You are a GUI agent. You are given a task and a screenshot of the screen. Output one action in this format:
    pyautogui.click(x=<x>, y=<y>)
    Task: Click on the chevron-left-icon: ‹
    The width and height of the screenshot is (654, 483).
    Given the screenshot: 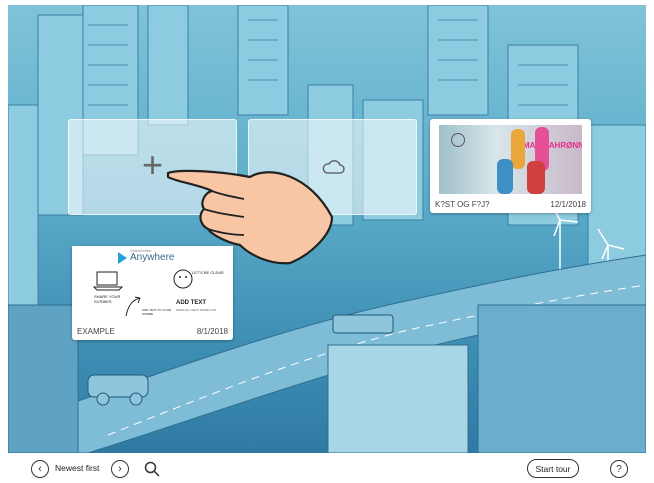 What is the action you would take?
    pyautogui.click(x=40, y=469)
    